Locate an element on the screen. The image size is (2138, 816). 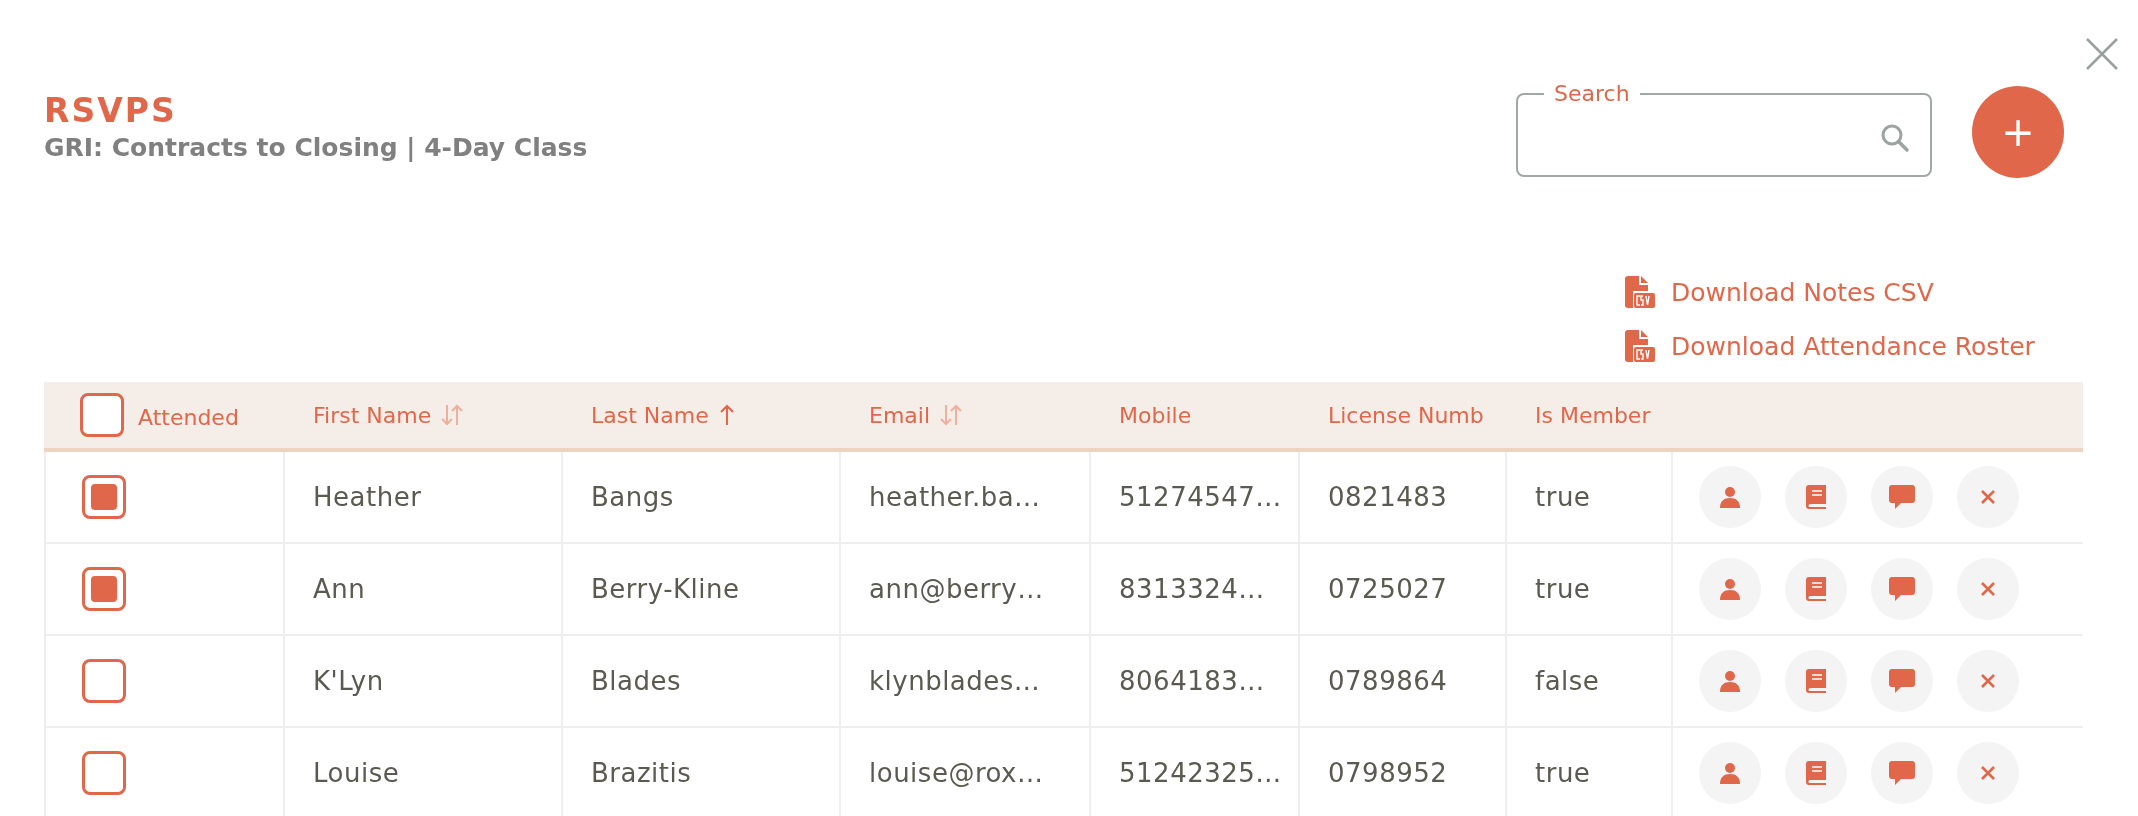
table-cell: Ann is located at coordinates (339, 589).